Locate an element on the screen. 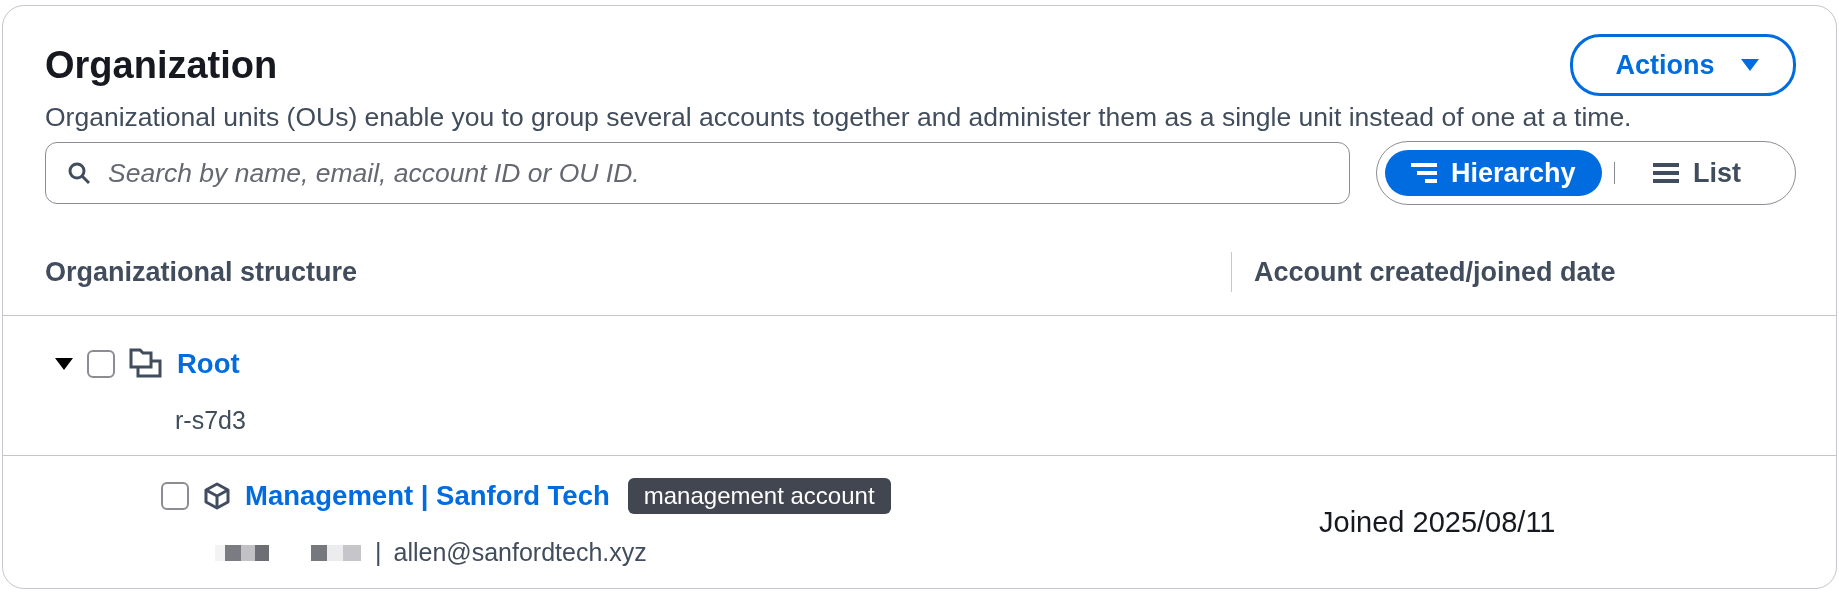 This screenshot has width=1839, height=595. account-email: allen@sanfordtech.xyz is located at coordinates (520, 552).